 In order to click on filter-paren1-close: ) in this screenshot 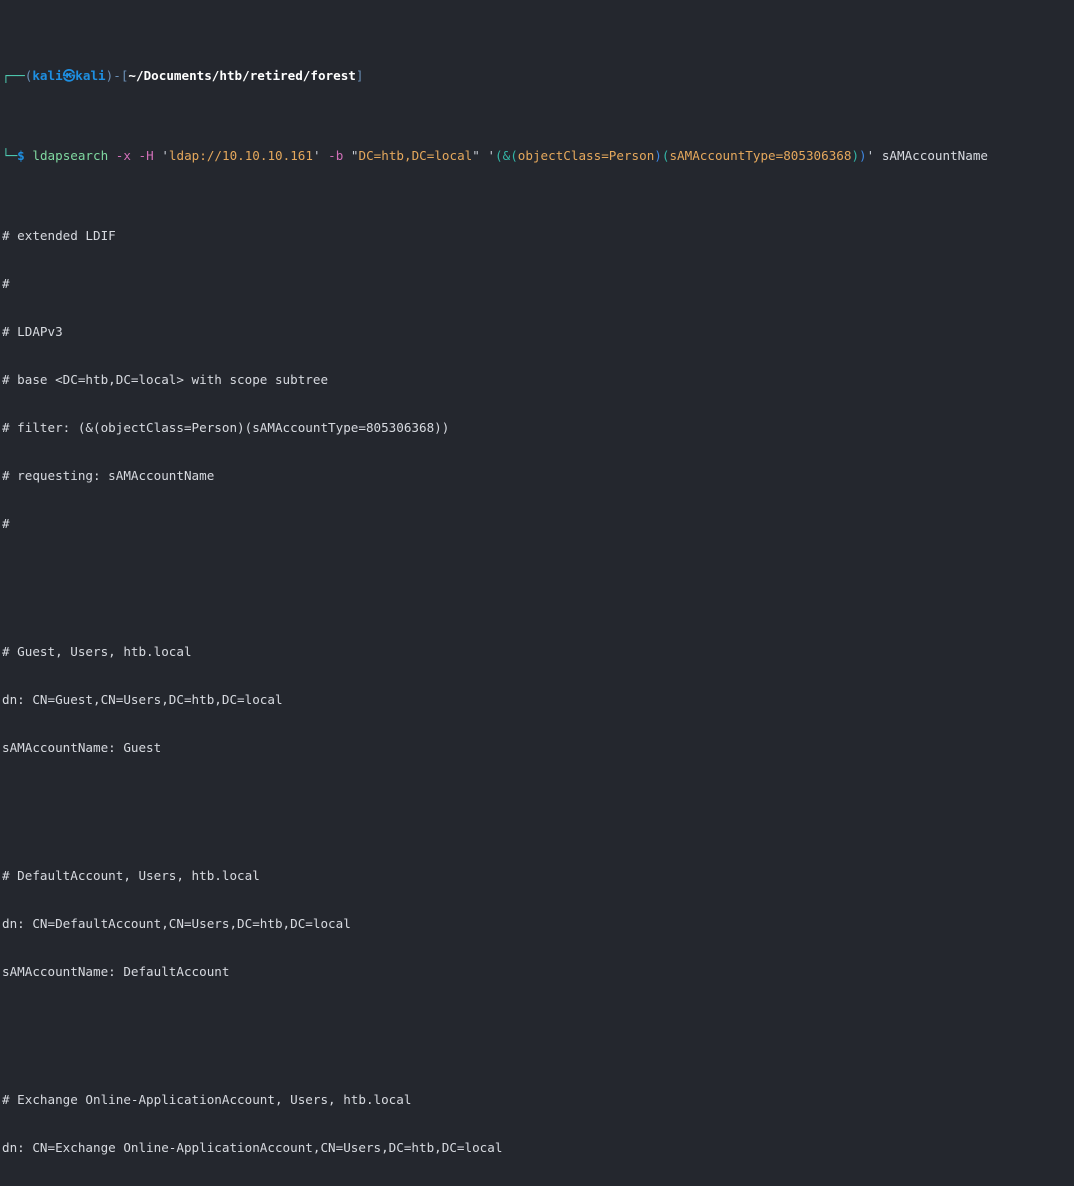, I will do `click(658, 155)`.